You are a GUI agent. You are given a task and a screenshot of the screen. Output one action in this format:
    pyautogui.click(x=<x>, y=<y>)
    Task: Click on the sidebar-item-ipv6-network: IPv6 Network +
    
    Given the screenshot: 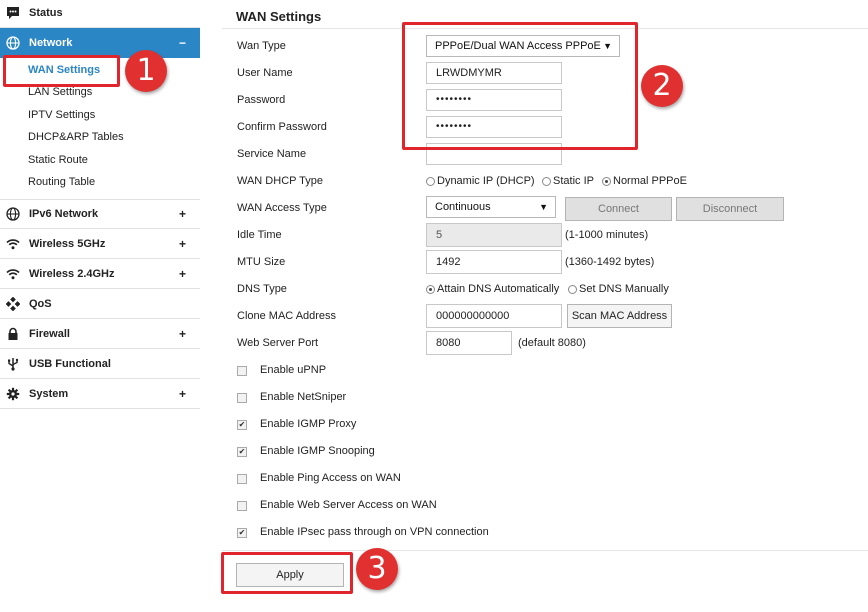 What is the action you would take?
    pyautogui.click(x=100, y=214)
    